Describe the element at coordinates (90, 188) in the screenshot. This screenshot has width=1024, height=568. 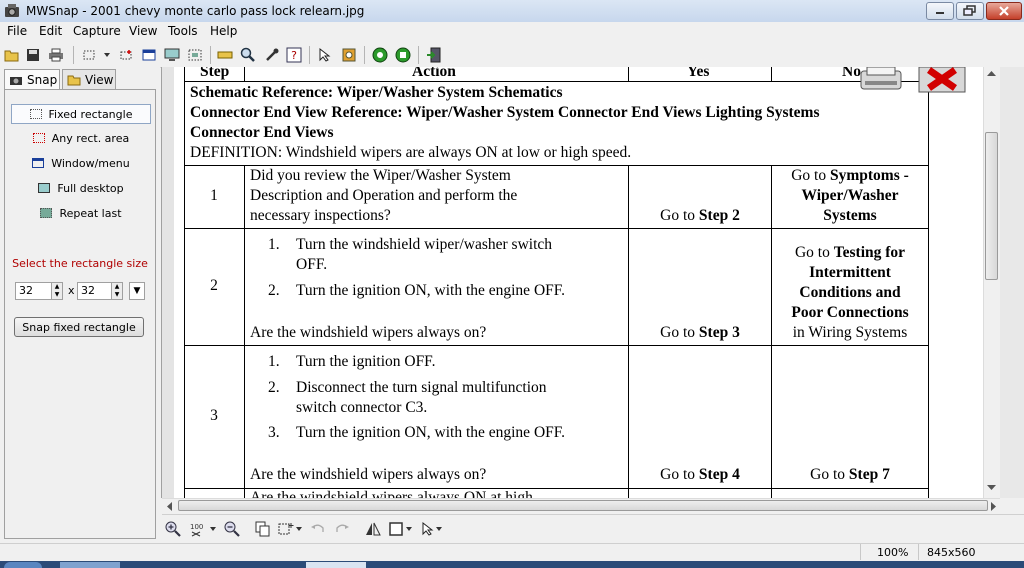
I see `option-label: Full desktop` at that location.